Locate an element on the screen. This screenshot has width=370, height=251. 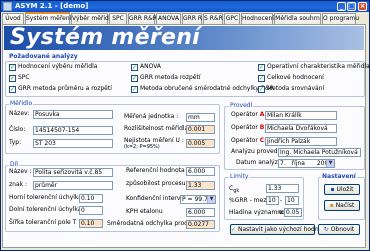
open-folder-icon: ▪ is located at coordinates (331, 205).